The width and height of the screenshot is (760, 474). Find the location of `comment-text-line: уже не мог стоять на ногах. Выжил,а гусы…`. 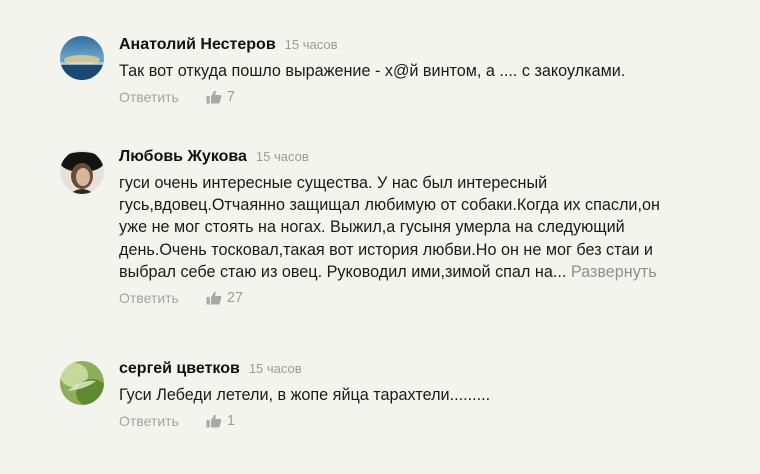

comment-text-line: уже не мог стоять на ногах. Выжил,а гусы… is located at coordinates (372, 227).